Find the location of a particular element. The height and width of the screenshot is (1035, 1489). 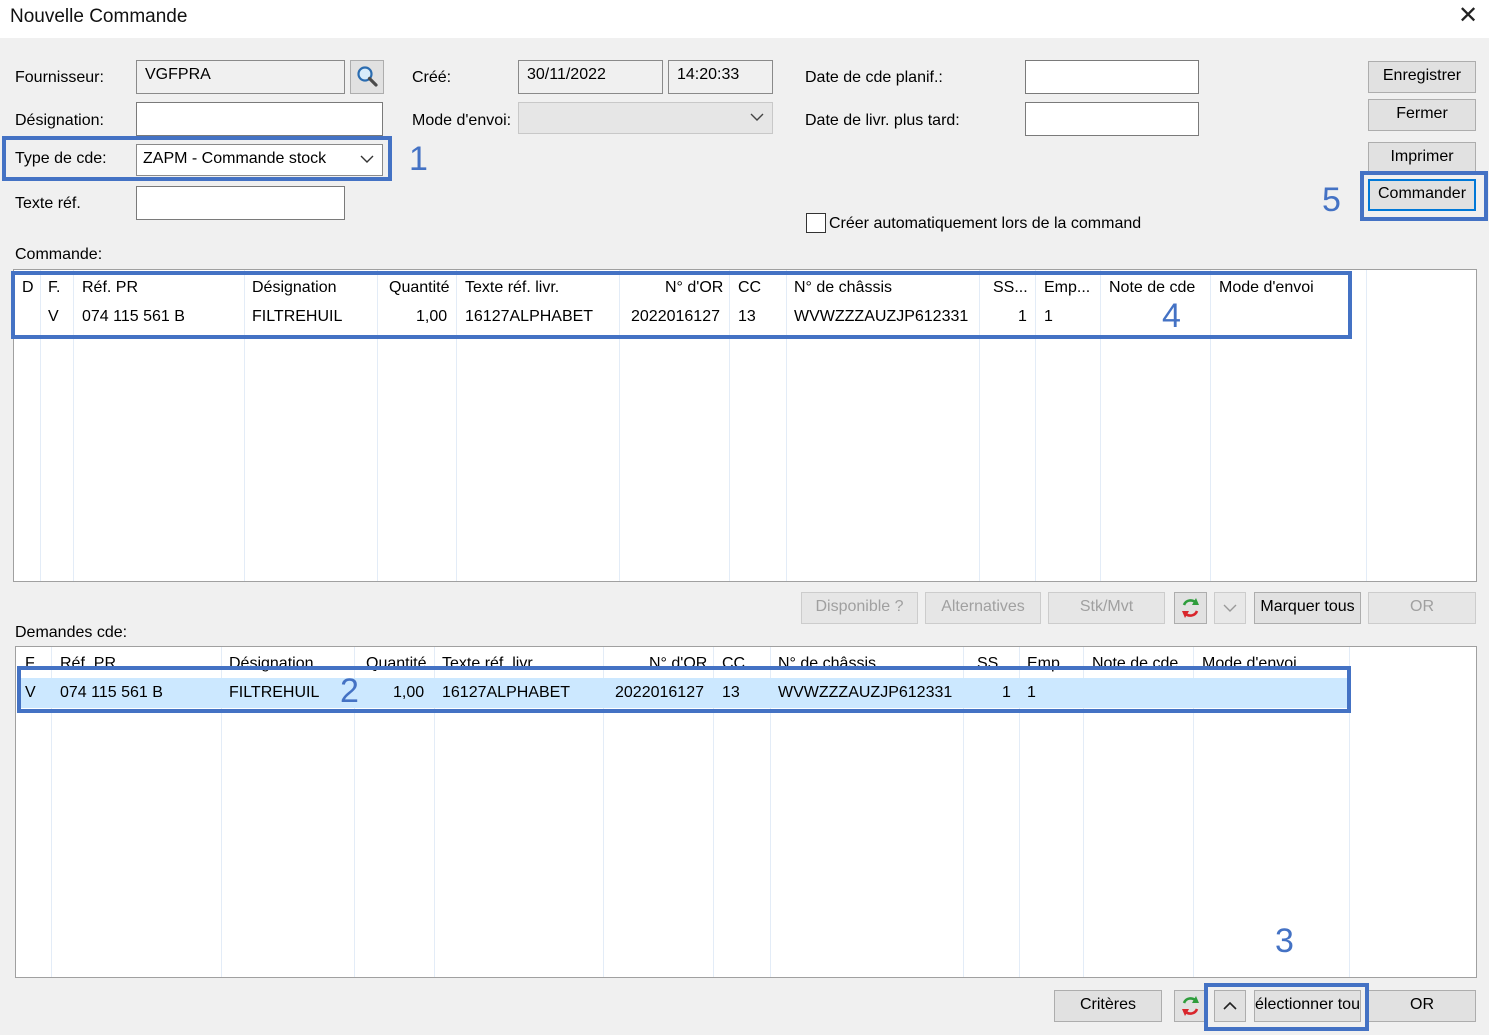

search-button is located at coordinates (367, 77).